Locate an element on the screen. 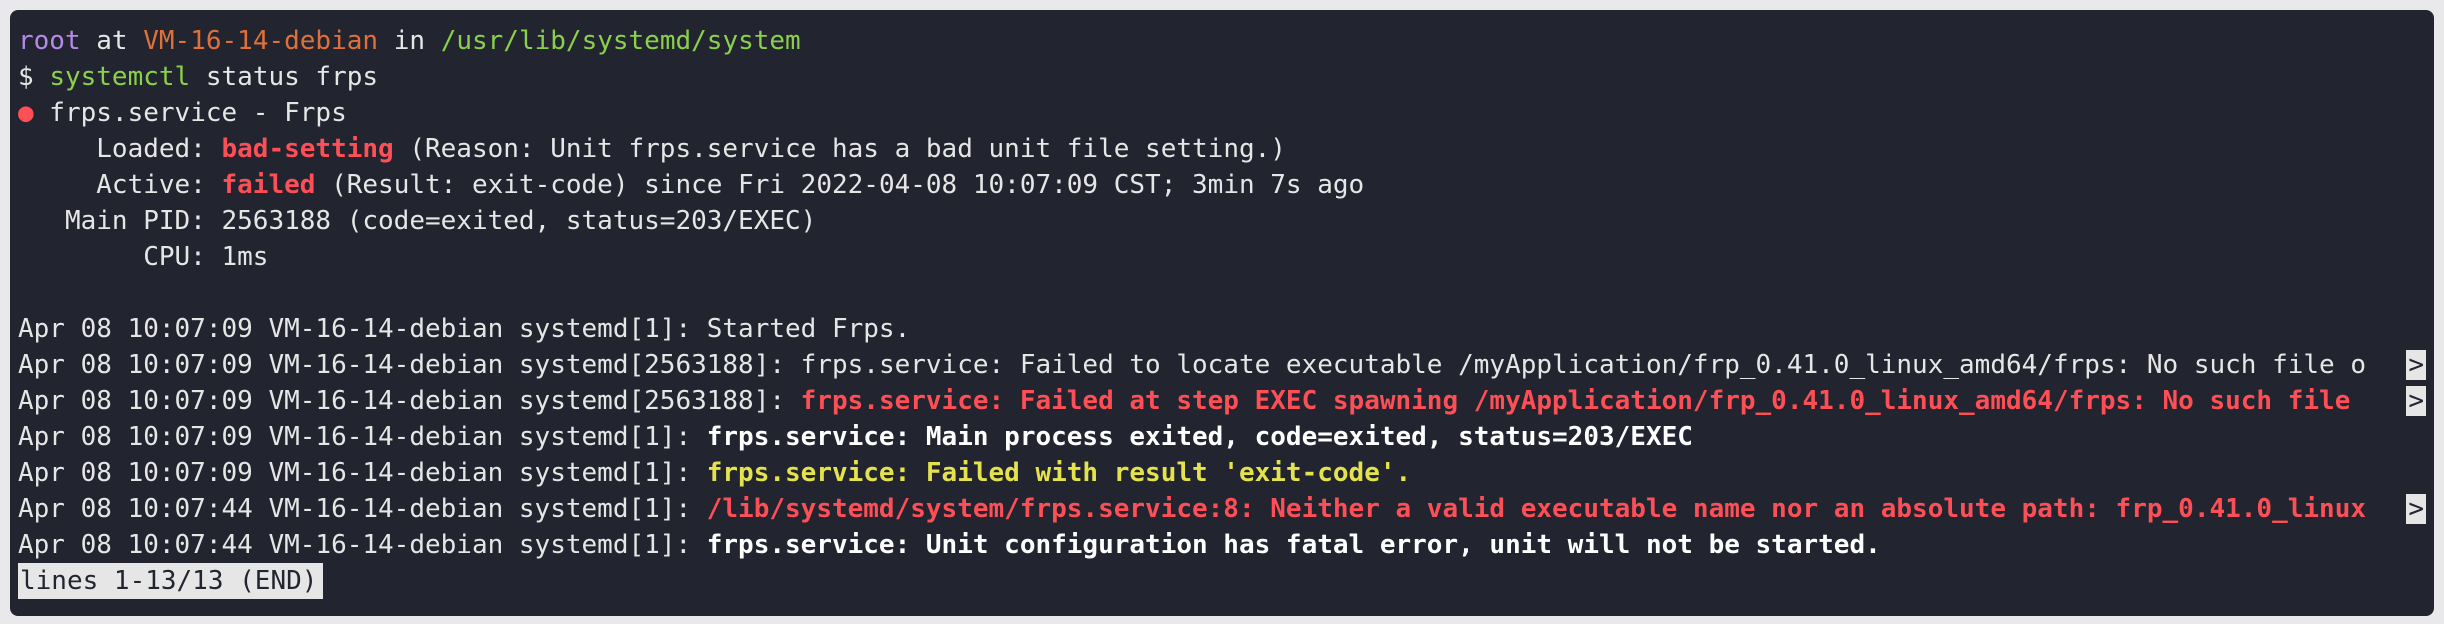  active-label: Active: is located at coordinates (120, 185).